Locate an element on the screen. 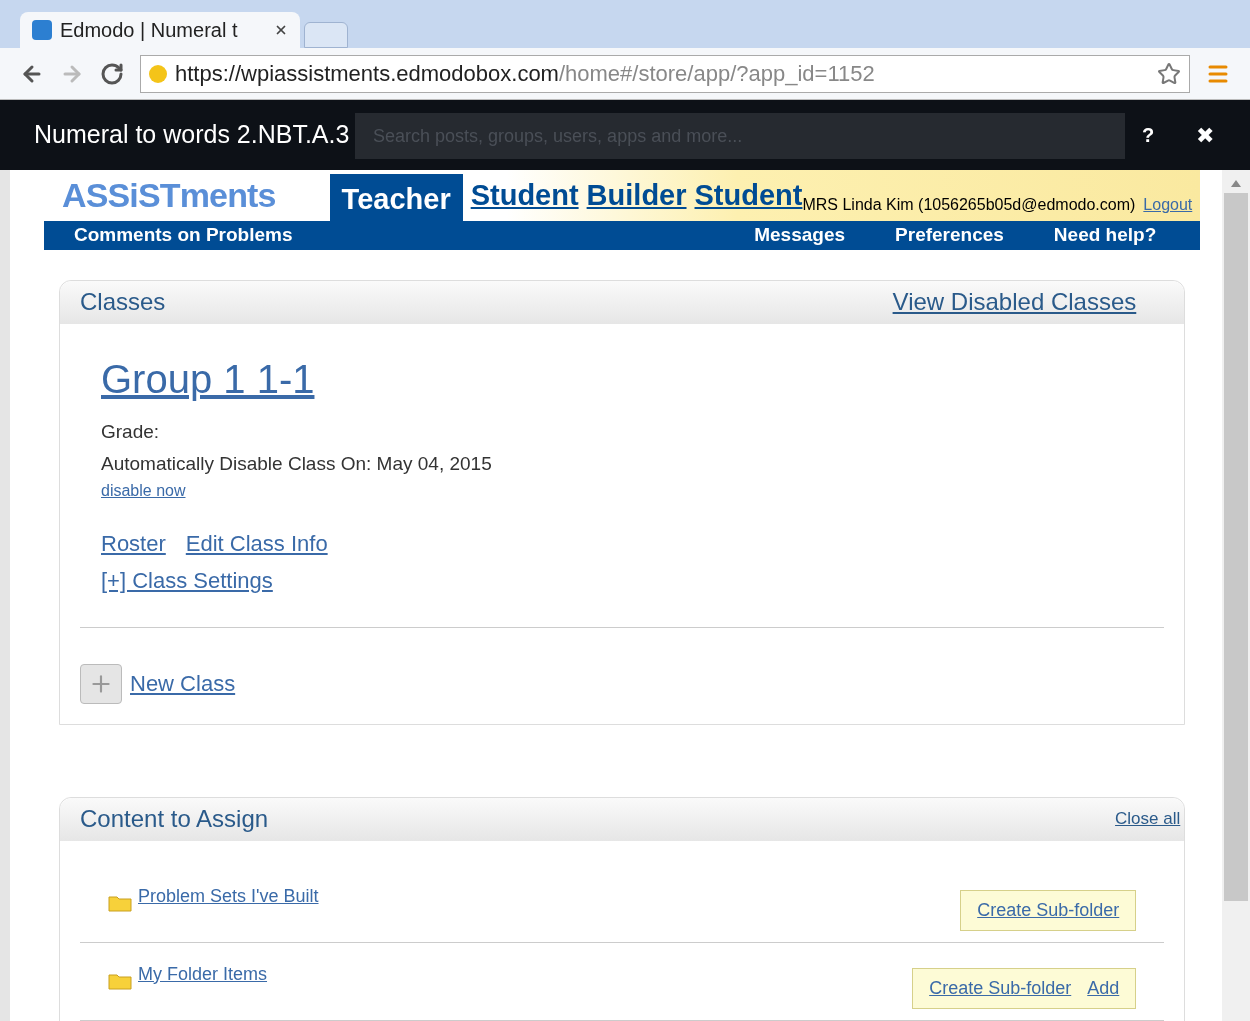 The width and height of the screenshot is (1250, 1021). tab-title: Edmodo | Numeral t is located at coordinates (149, 30).